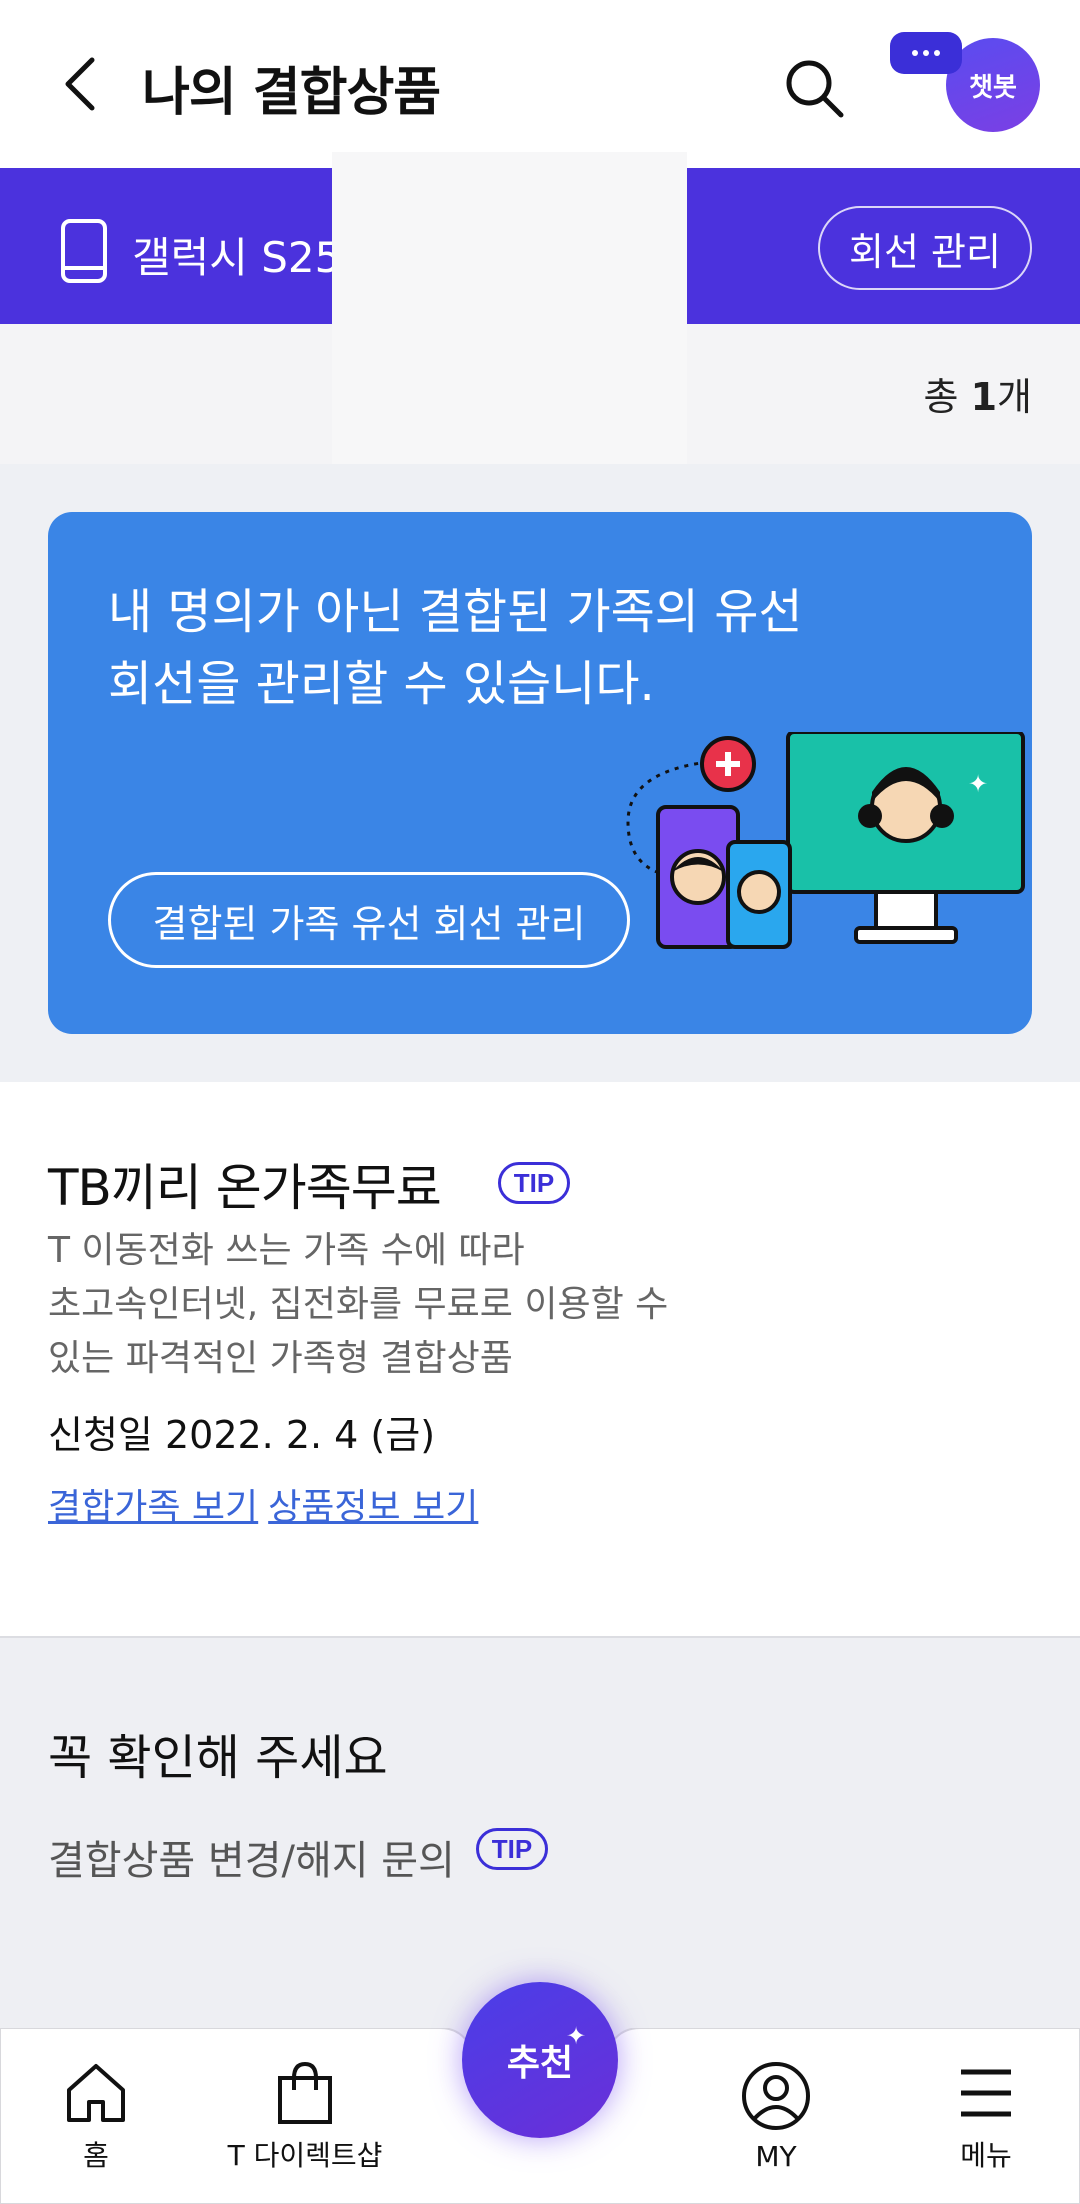 Image resolution: width=1080 pixels, height=2204 pixels. I want to click on product-count: 총 1개, so click(977, 397).